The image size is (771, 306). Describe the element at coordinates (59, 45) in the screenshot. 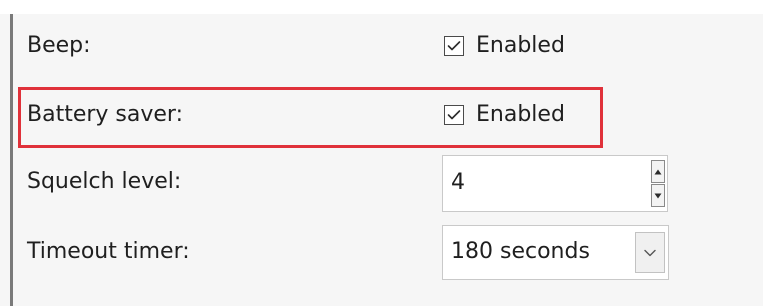

I see `beep-label: Beep:` at that location.